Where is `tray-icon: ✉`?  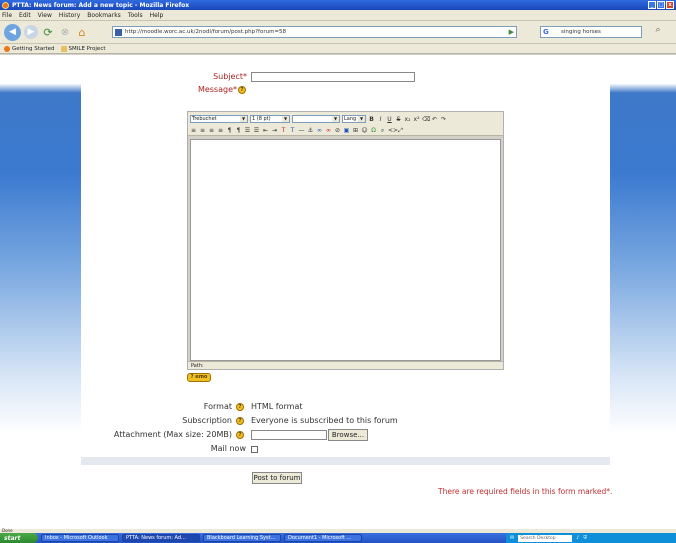
tray-icon: ✉ is located at coordinates (512, 538).